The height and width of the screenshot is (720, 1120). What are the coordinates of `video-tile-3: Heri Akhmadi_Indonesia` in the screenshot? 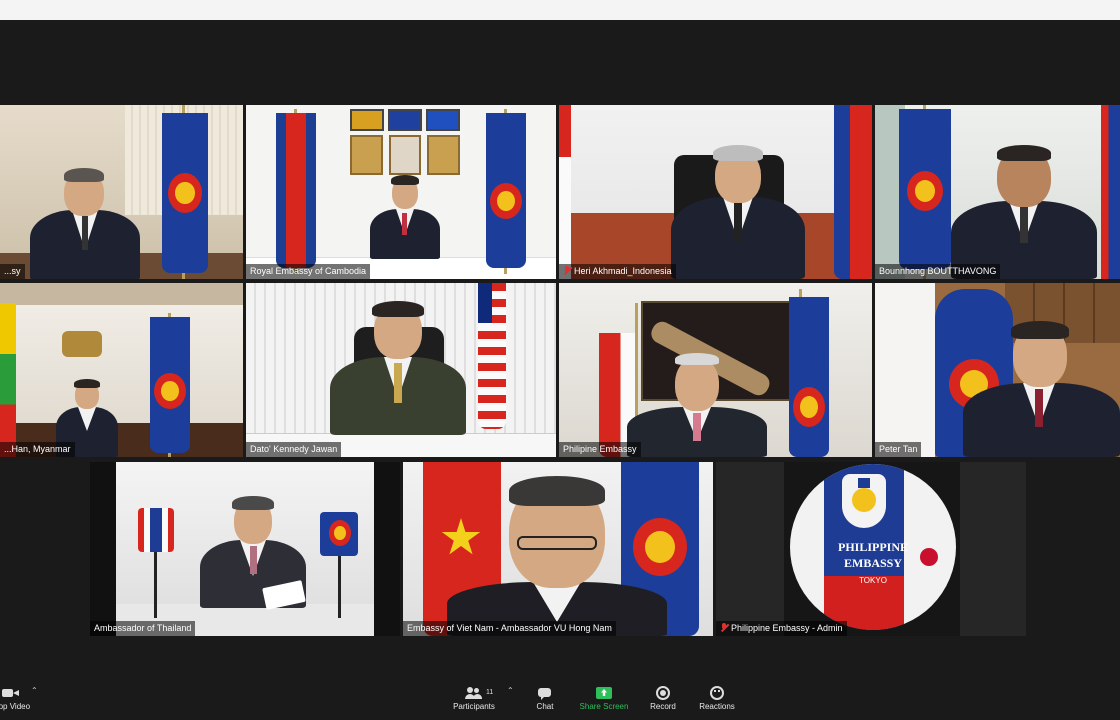 It's located at (715, 192).